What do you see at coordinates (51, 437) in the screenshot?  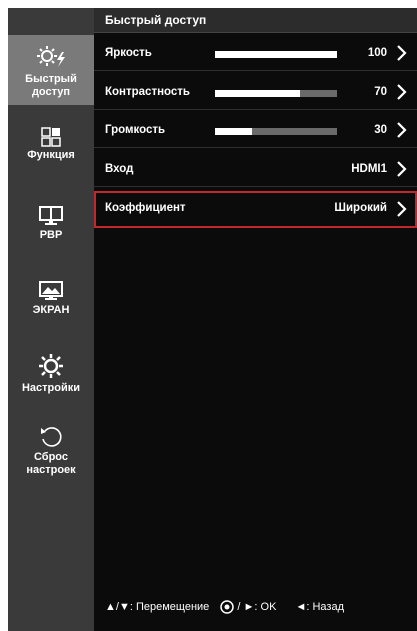 I see `reset-icon` at bounding box center [51, 437].